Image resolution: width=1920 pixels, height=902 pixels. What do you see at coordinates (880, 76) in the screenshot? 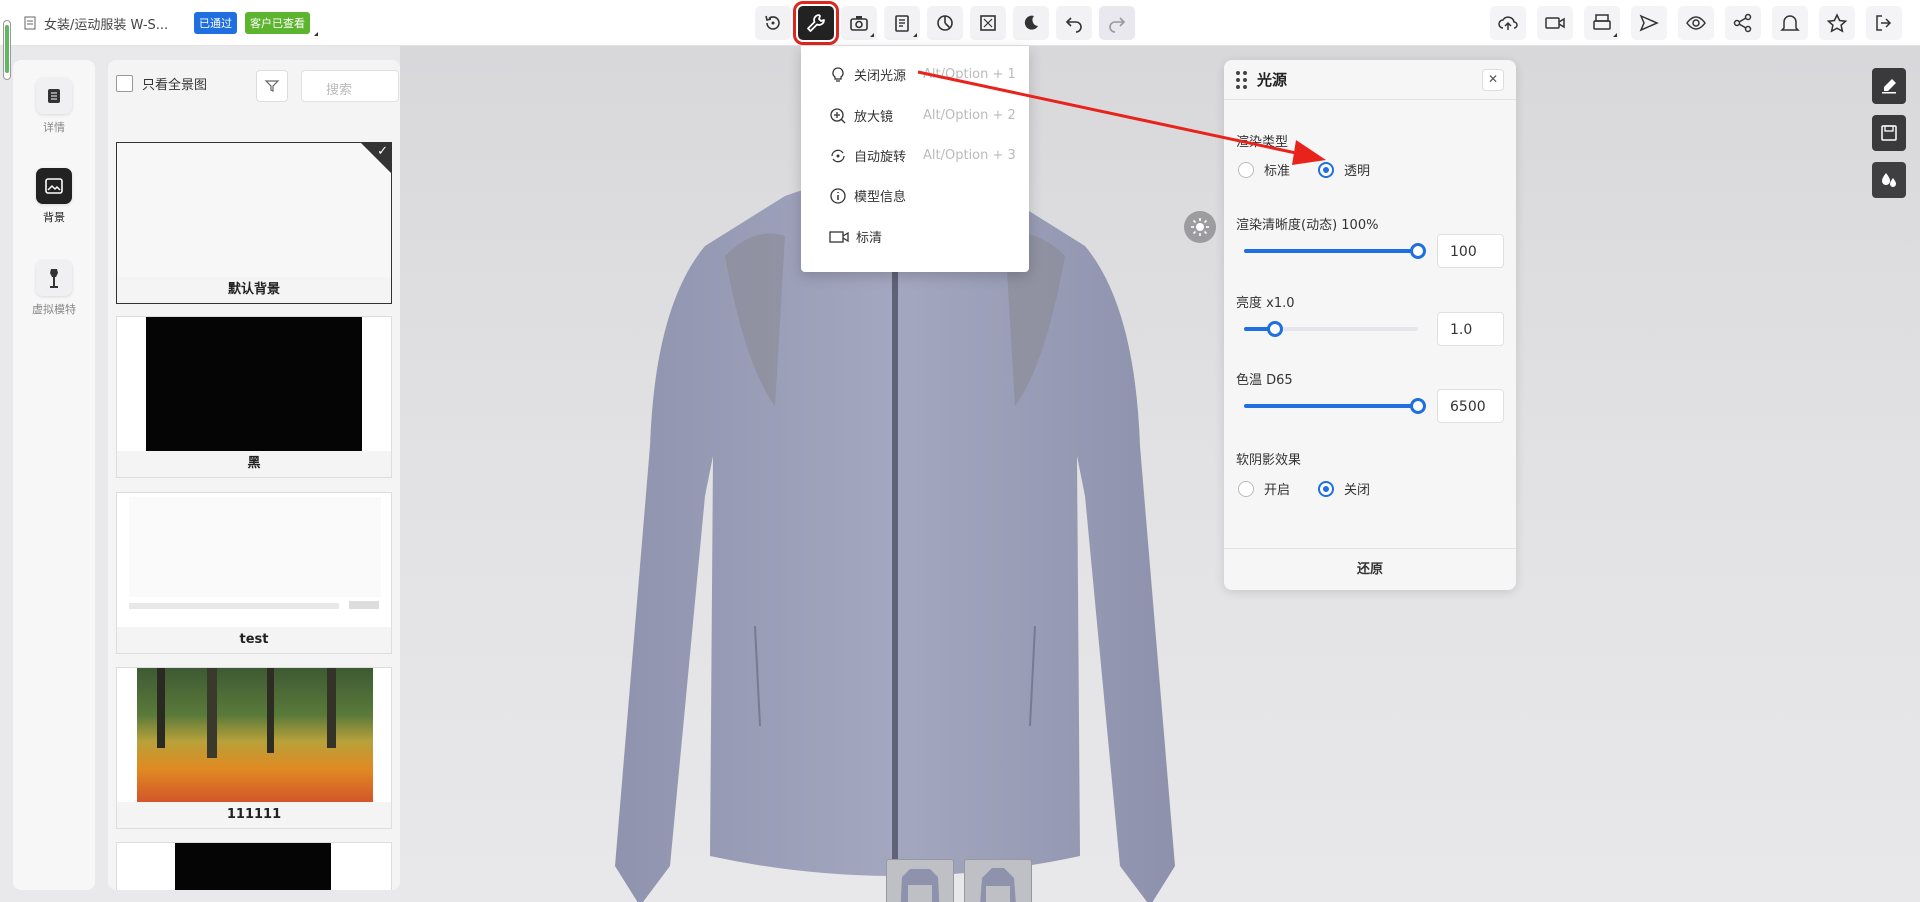
I see `menu-item-label: 关闭光源` at bounding box center [880, 76].